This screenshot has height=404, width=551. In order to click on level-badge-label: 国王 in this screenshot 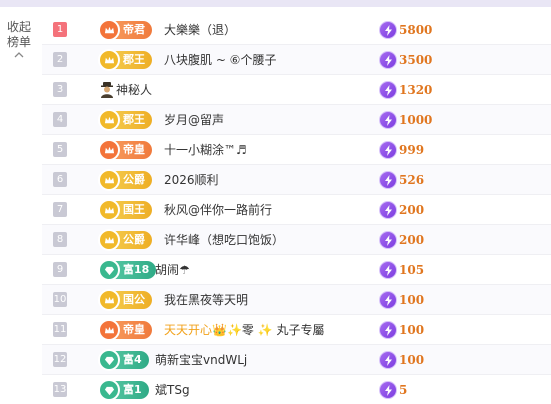, I will do `click(134, 209)`.